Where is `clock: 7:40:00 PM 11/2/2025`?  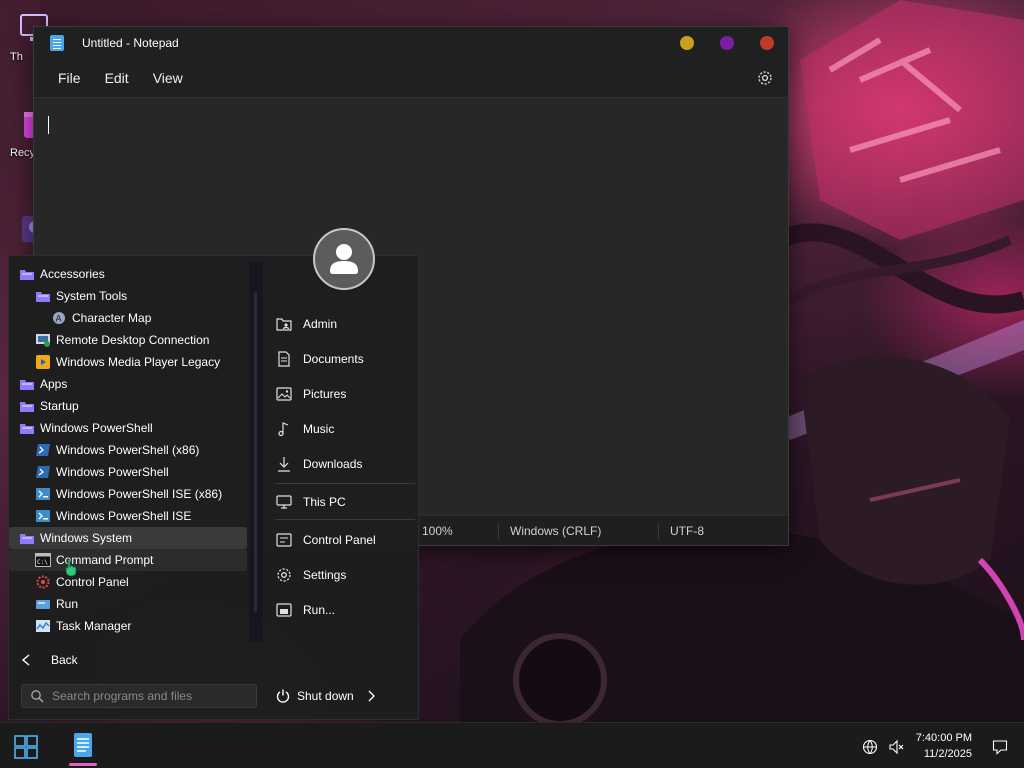 clock: 7:40:00 PM 11/2/2025 is located at coordinates (944, 746).